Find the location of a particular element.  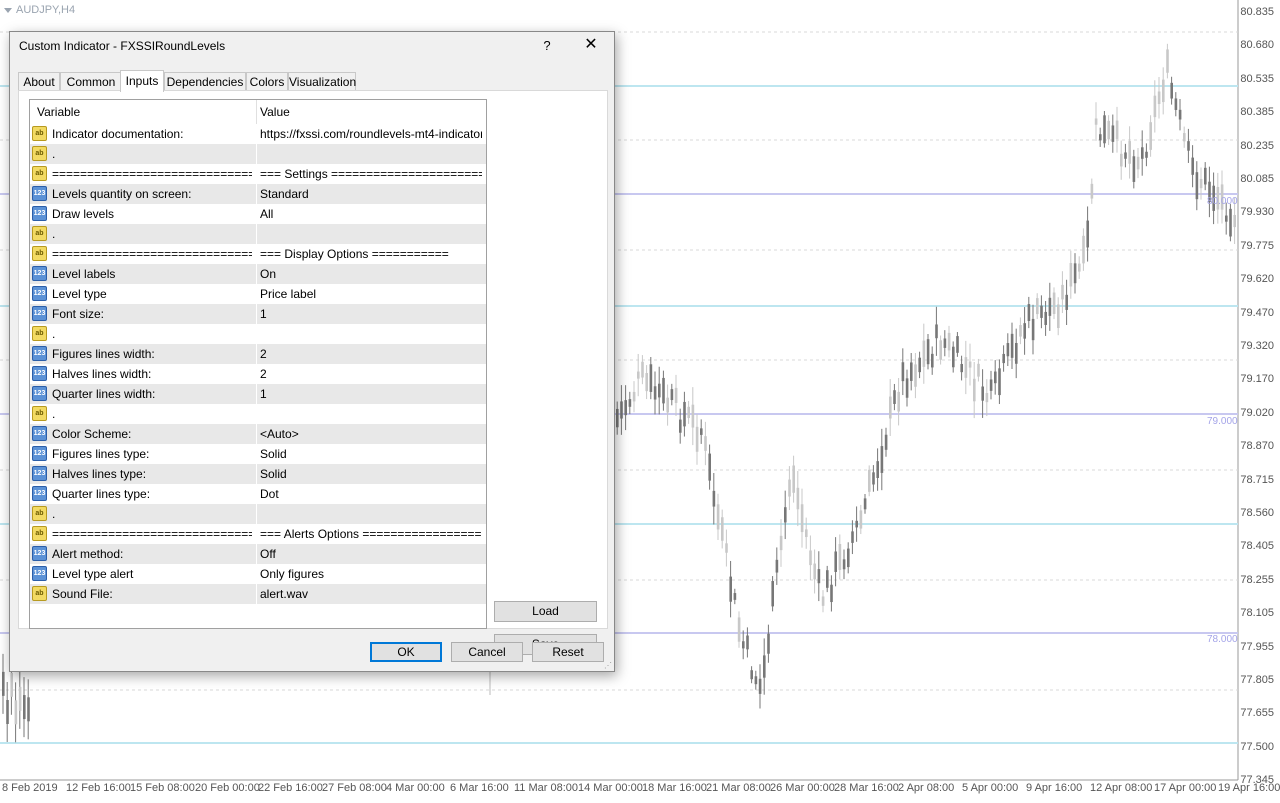

value-cell: Only figures is located at coordinates (371, 574).